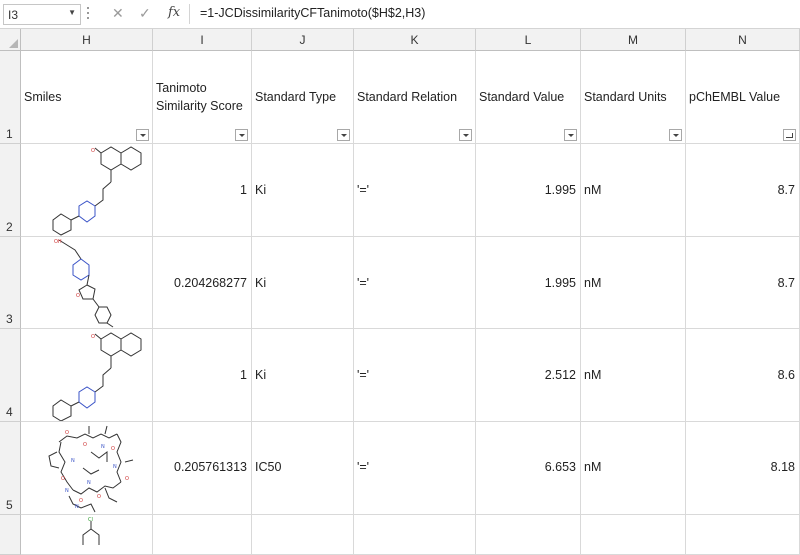 This screenshot has width=800, height=555. Describe the element at coordinates (202, 468) in the screenshot. I see `score-cell: 0.205761313` at that location.